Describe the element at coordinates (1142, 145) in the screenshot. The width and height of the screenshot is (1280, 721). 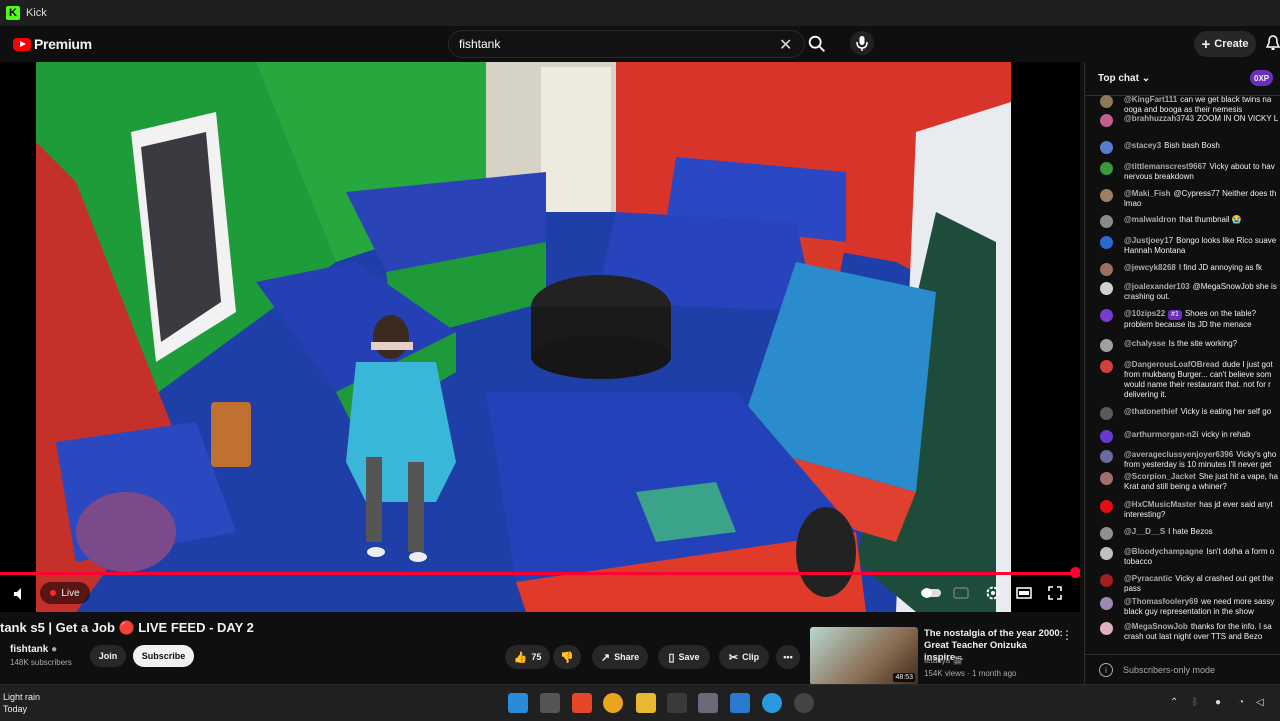
I see `chat-author: @stacey3` at that location.